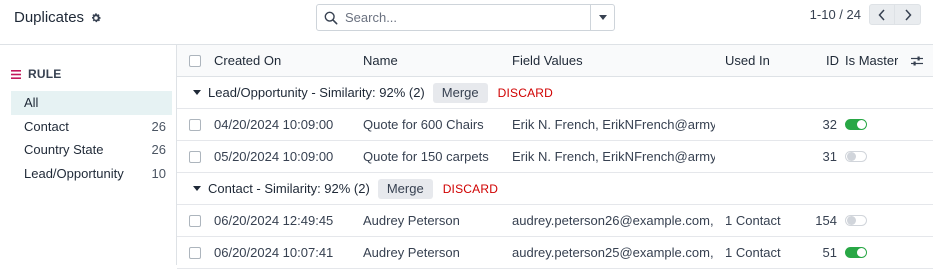 This screenshot has height=269, width=933. Describe the element at coordinates (46, 126) in the screenshot. I see `sidebar-item-label: Contact` at that location.